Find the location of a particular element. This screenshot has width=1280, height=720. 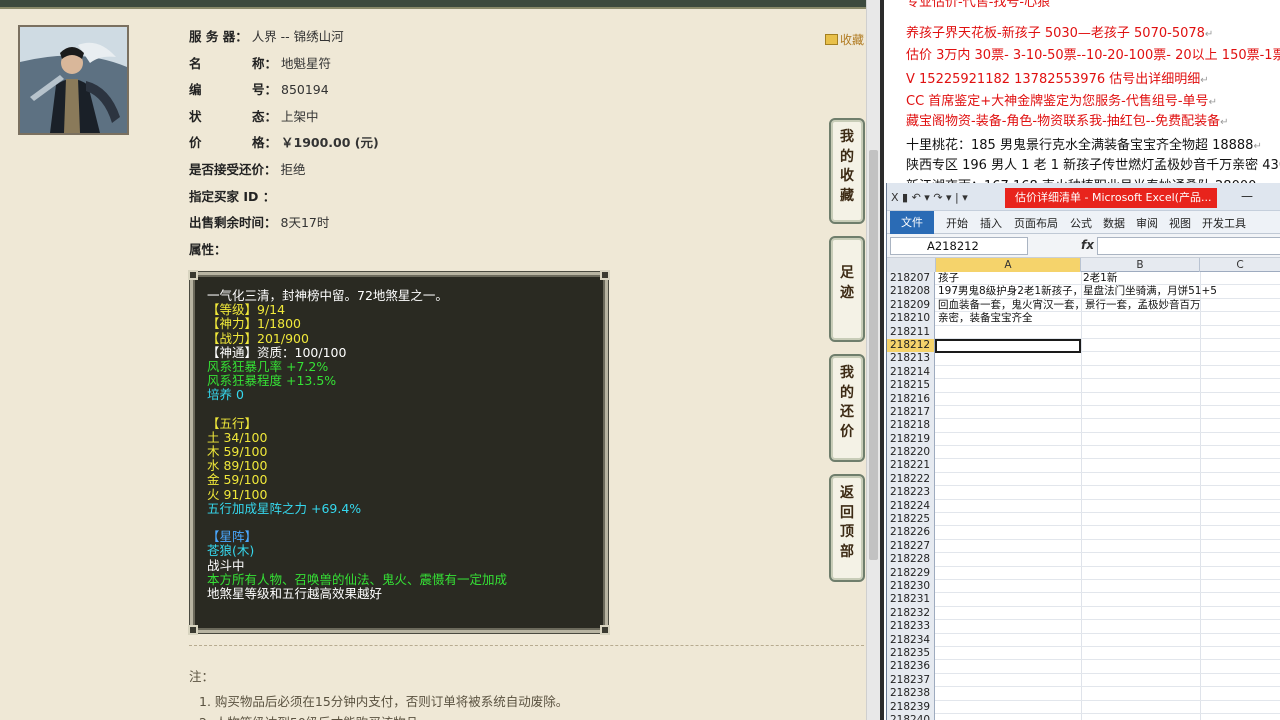

formula-input is located at coordinates (1188, 246).